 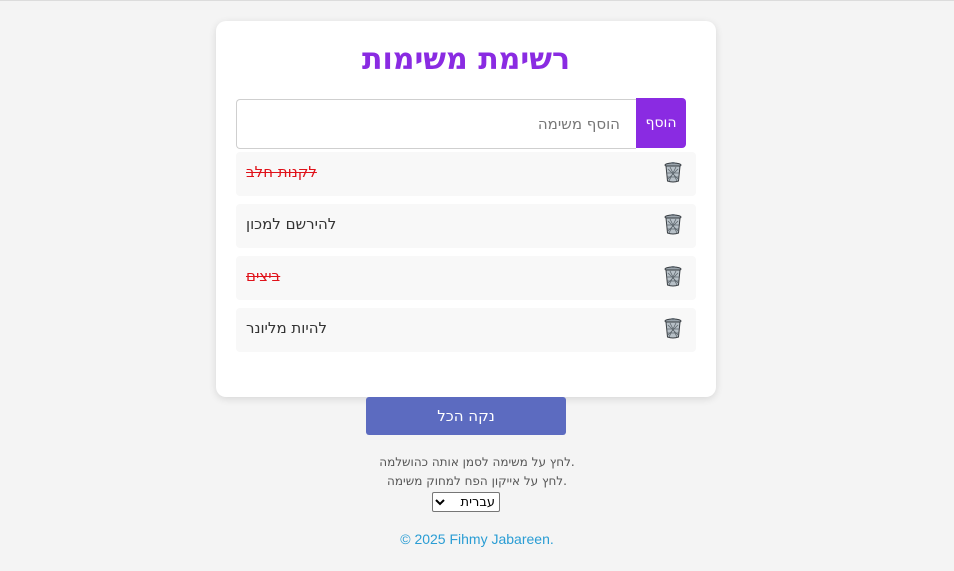 I want to click on top-border, so click(x=477, y=0).